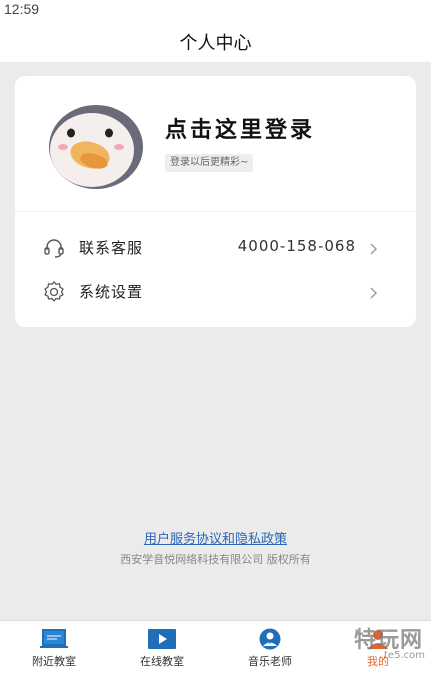 The image size is (431, 673). I want to click on video-play-icon, so click(162, 639).